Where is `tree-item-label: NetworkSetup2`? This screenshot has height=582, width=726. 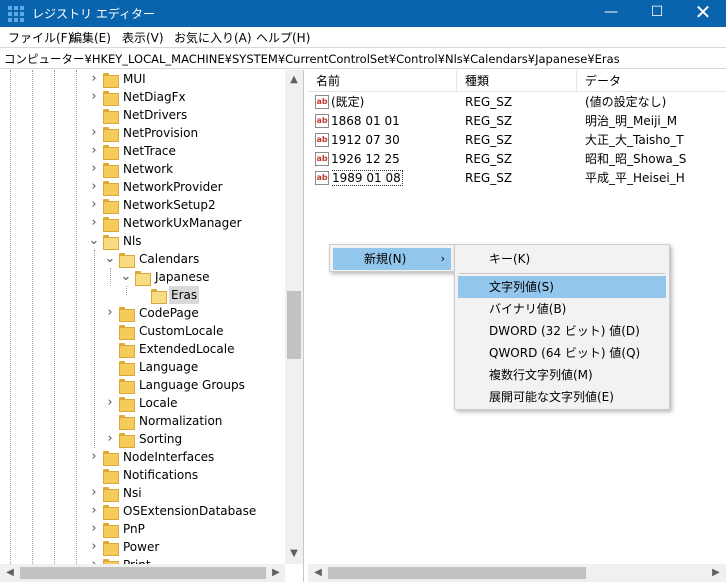
tree-item-label: NetworkSetup2 is located at coordinates (169, 205).